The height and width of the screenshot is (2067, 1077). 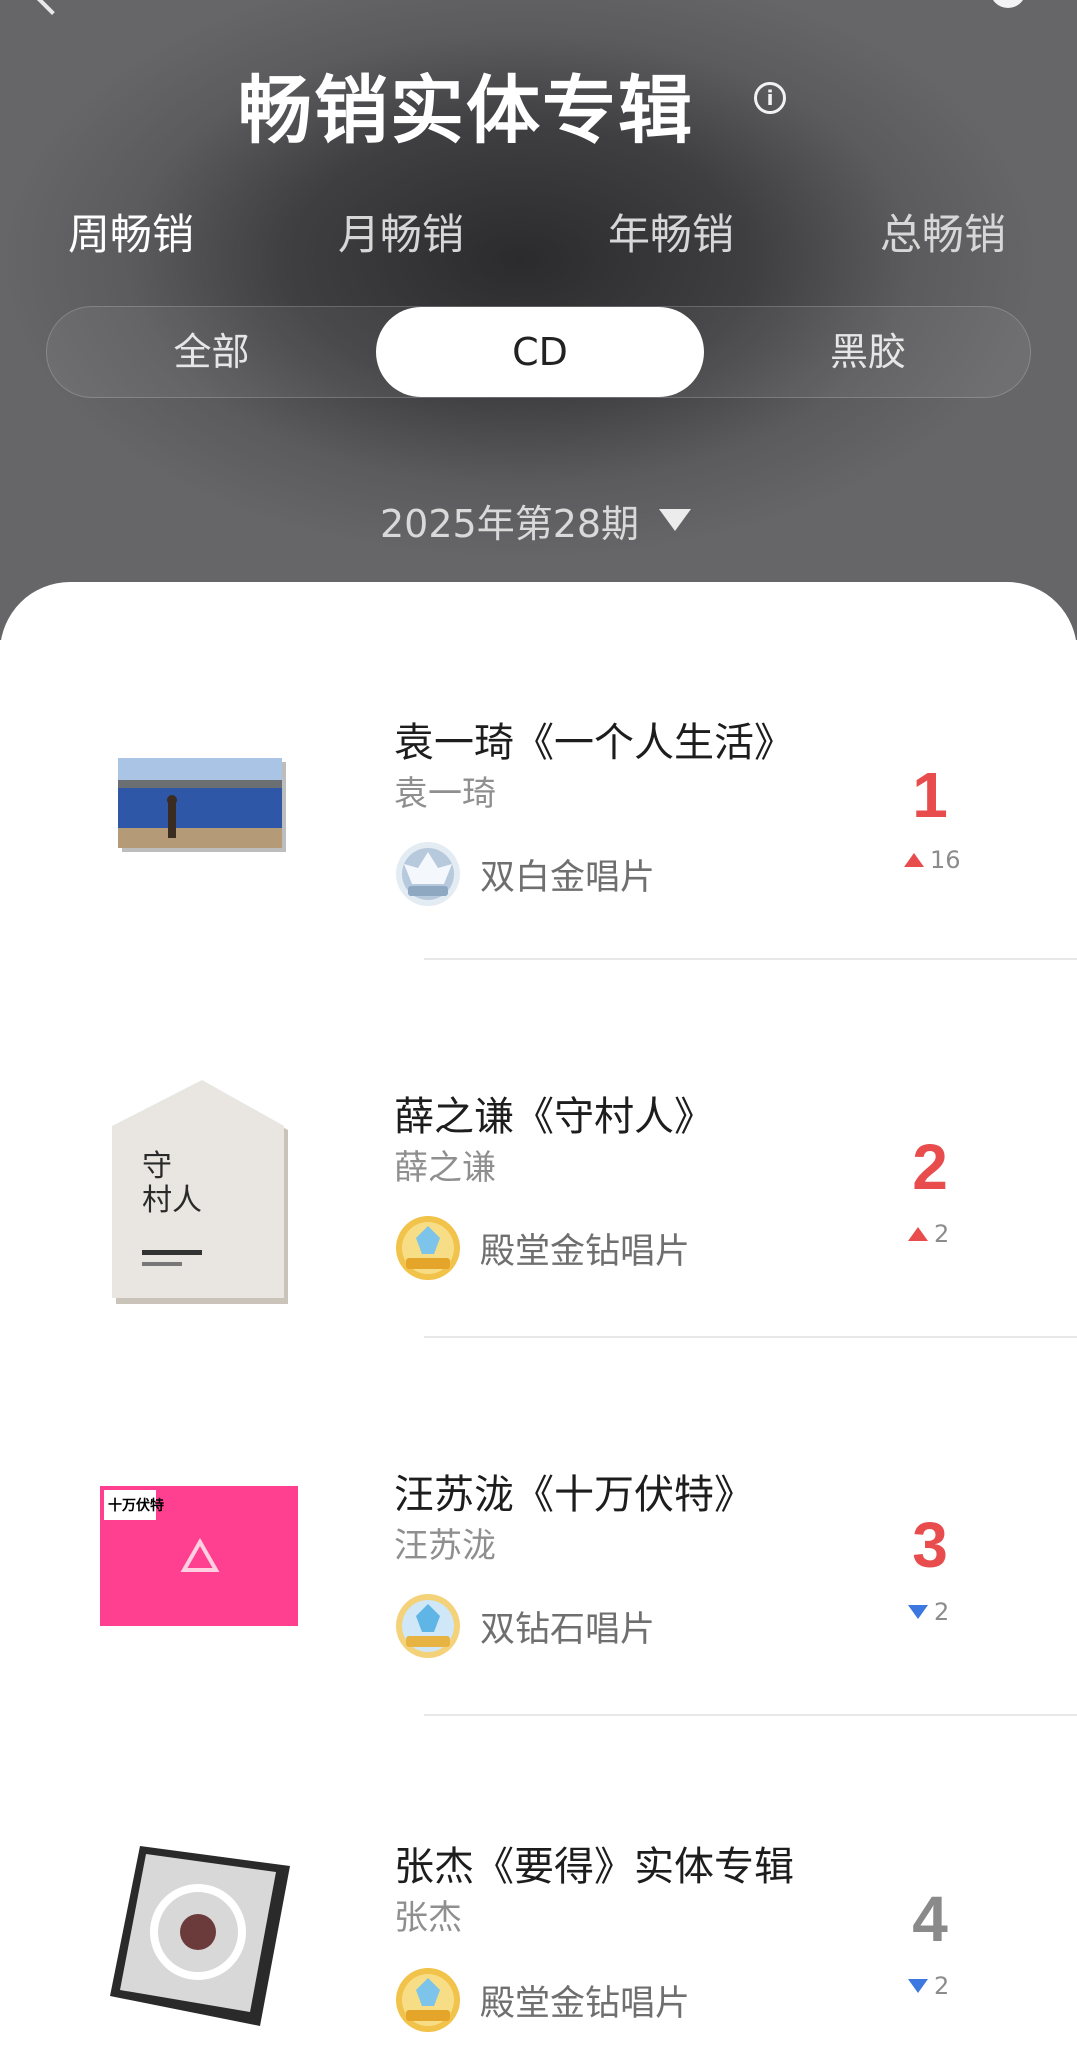 I want to click on rank-number: 2, so click(x=930, y=1167).